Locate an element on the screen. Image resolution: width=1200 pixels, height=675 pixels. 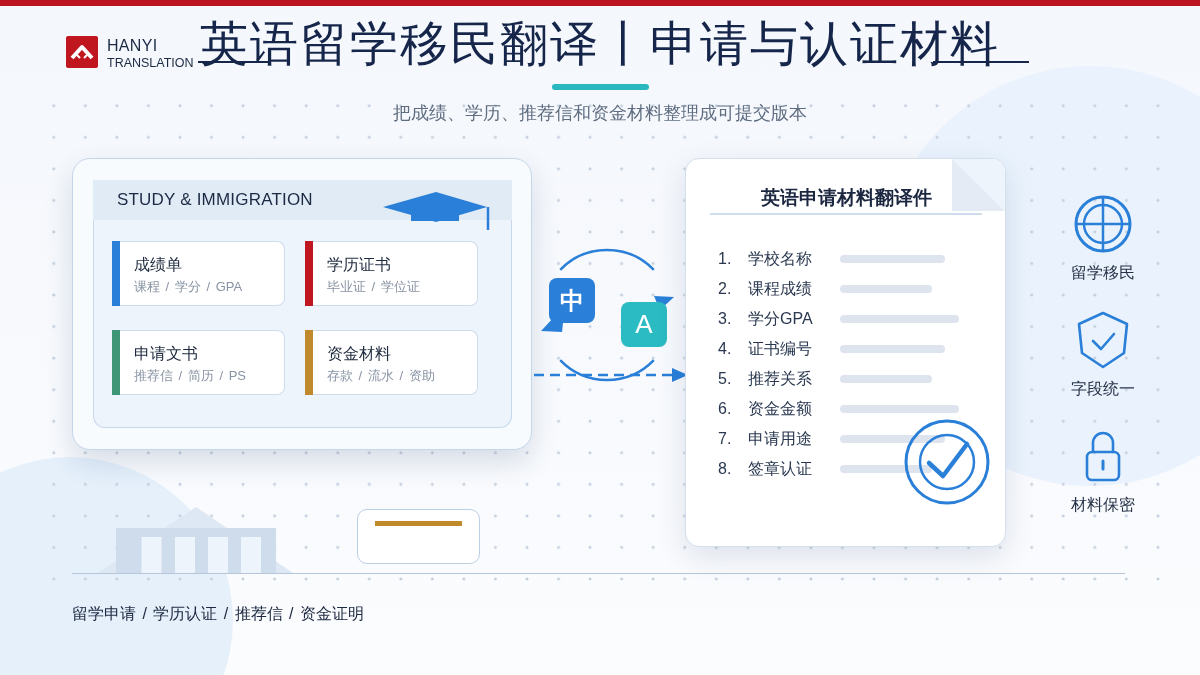
category-detail: 推荐信 / 简历 / PS is located at coordinates (190, 376).